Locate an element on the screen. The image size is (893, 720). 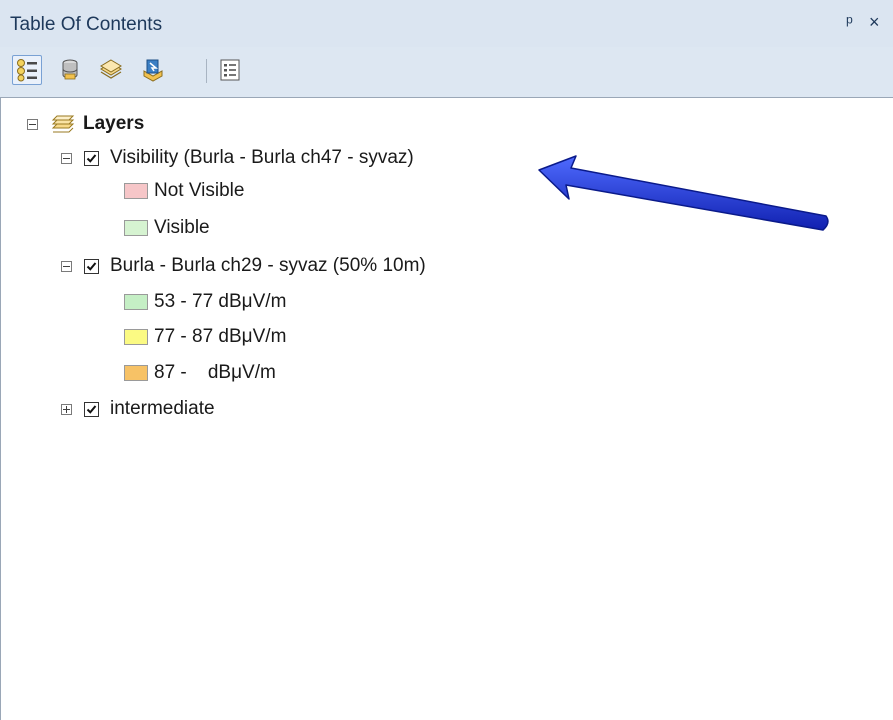
database-icon is located at coordinates (70, 69).